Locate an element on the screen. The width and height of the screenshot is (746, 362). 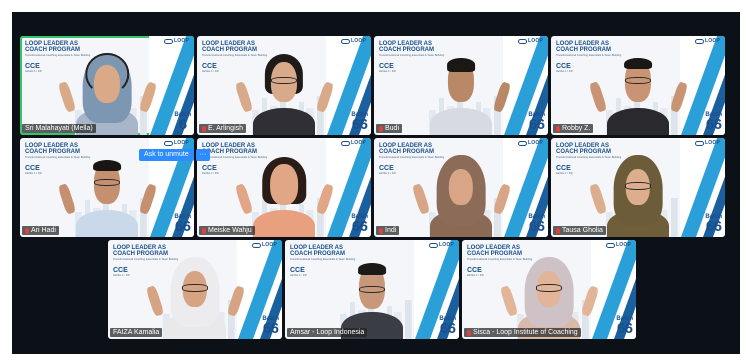
participant-name-tag: Meiske Wahju is located at coordinates (227, 230).